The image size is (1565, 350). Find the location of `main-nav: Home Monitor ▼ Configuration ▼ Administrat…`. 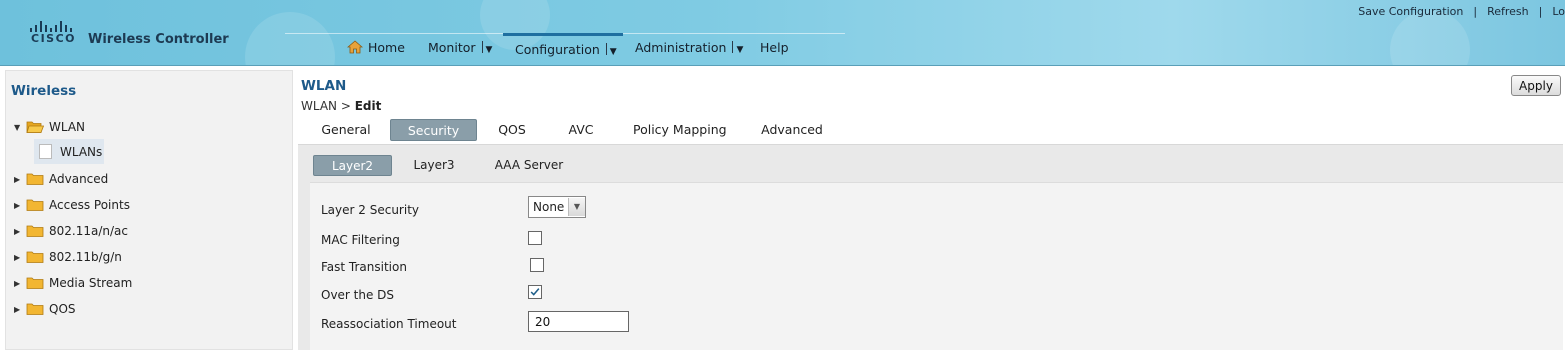

main-nav: Home Monitor ▼ Configuration ▼ Administrat… is located at coordinates (565, 49).